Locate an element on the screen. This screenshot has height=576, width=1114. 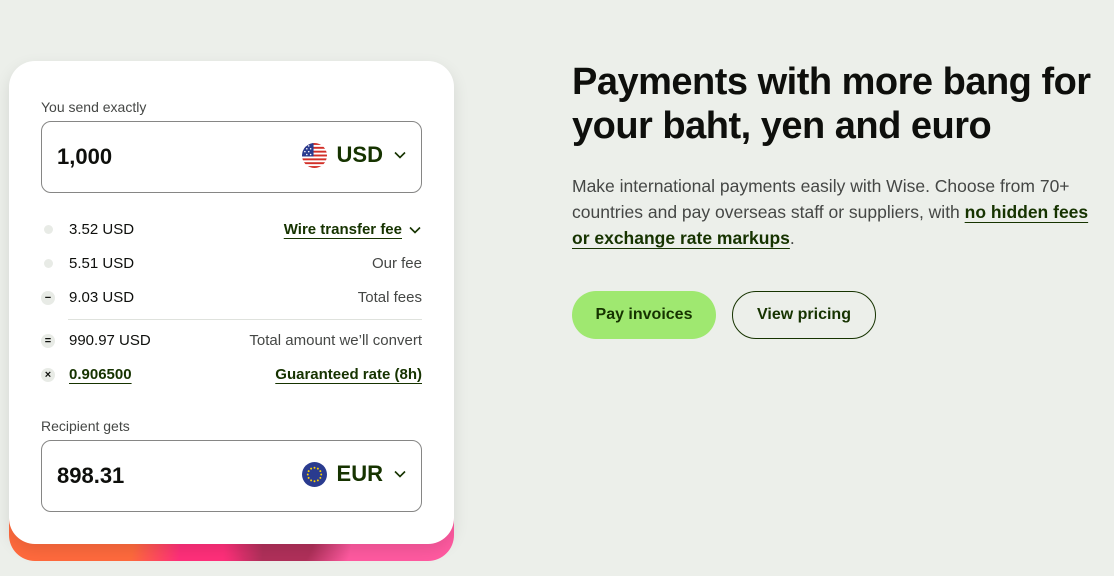
pay-invoices-button: Pay invoices is located at coordinates (644, 315).